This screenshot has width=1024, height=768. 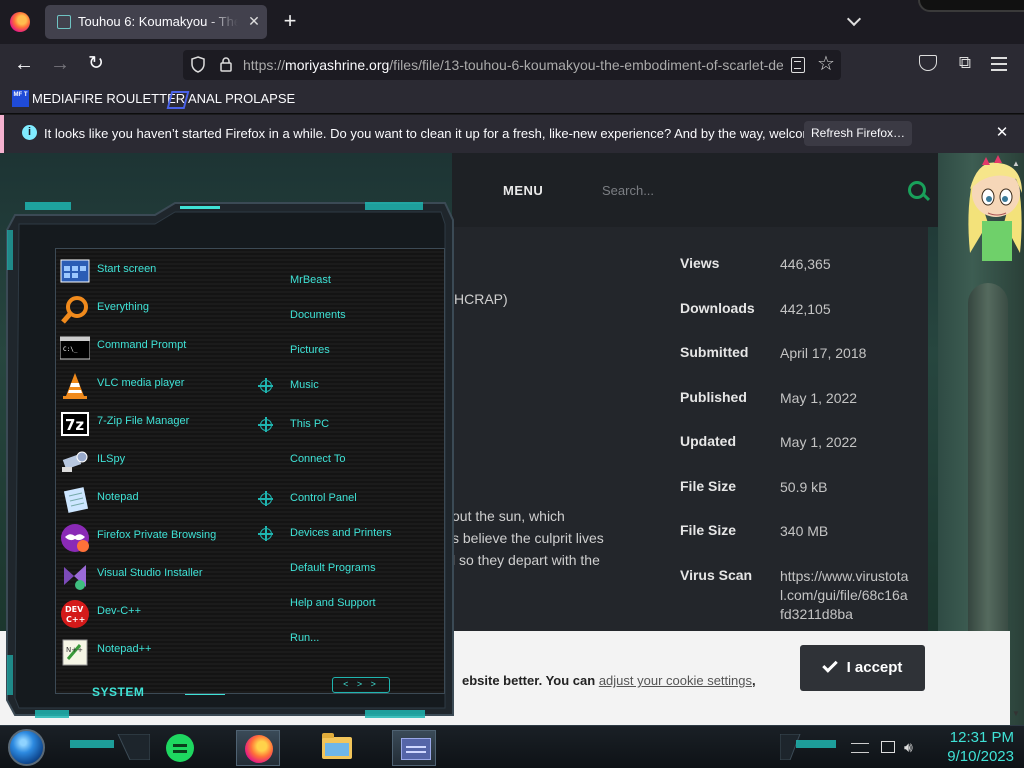 What do you see at coordinates (75, 424) in the screenshot?
I see `7zip-icon: 7z` at bounding box center [75, 424].